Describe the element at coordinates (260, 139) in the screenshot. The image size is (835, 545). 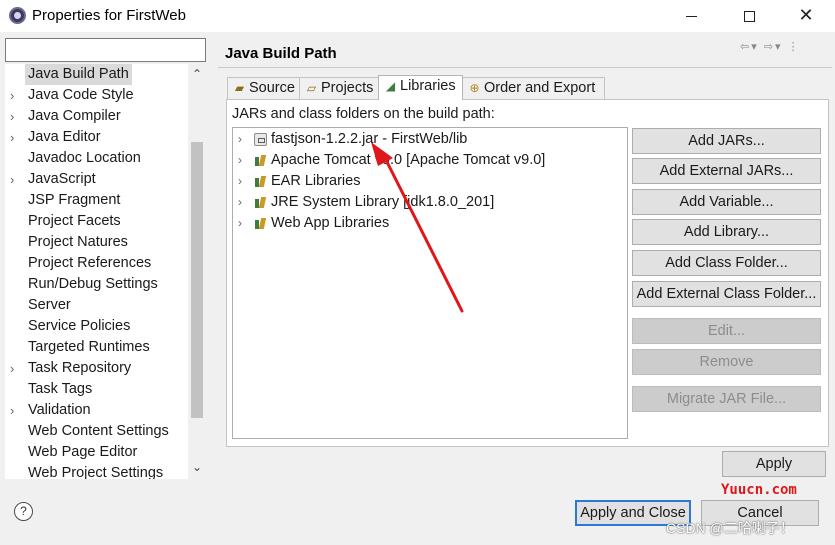
I see `jar-icon` at that location.